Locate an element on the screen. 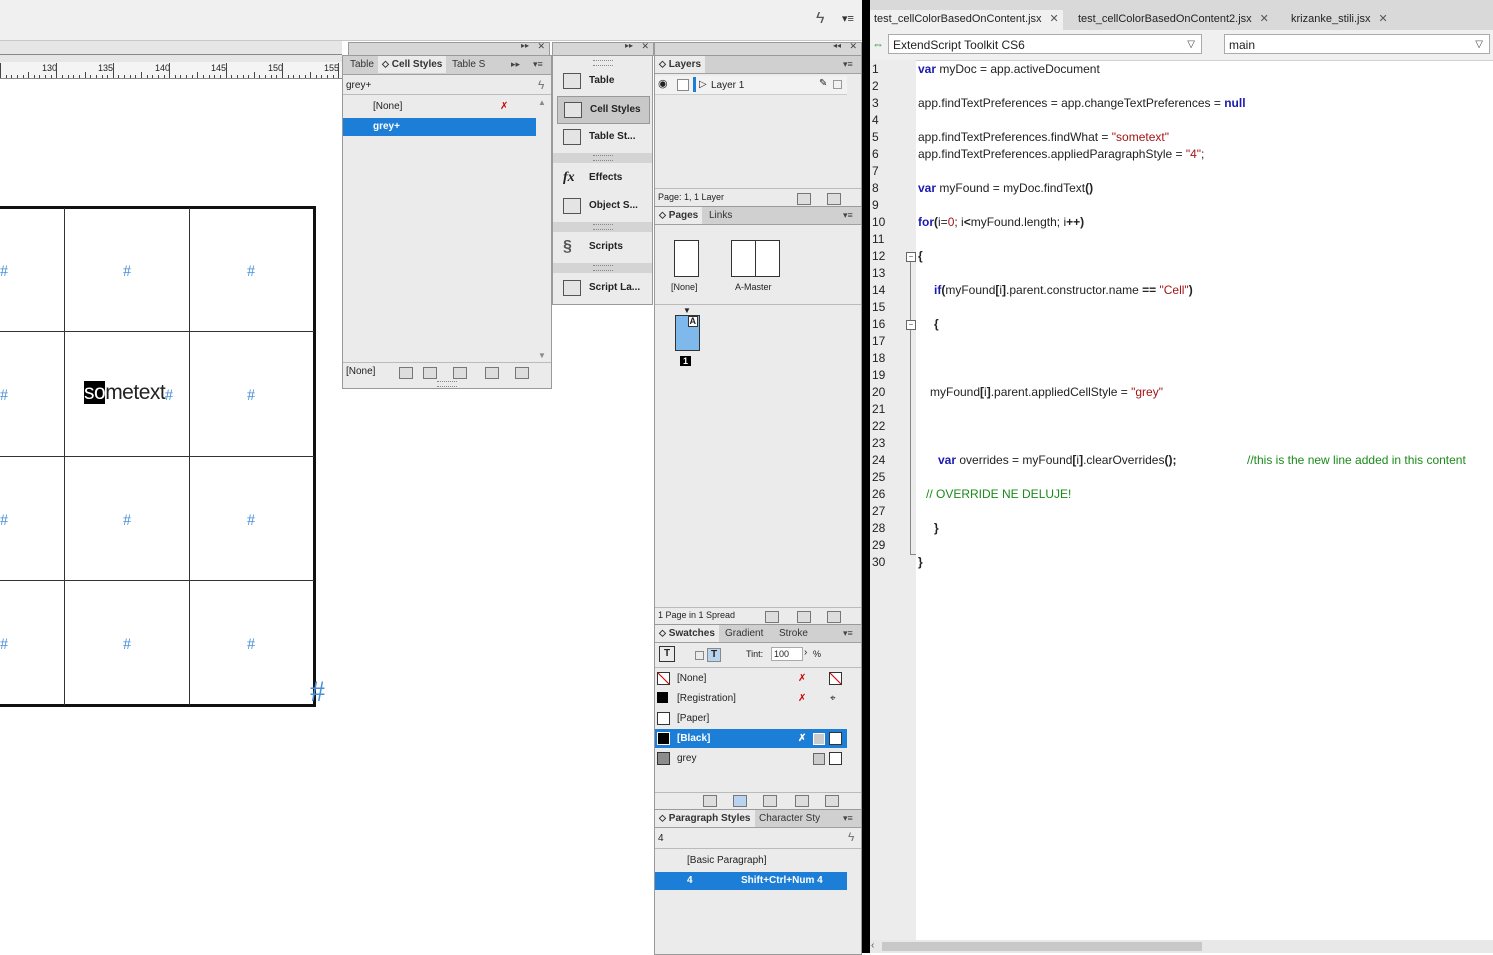 This screenshot has width=1493, height=955. collapse-icon: ◂◂ is located at coordinates (837, 45).